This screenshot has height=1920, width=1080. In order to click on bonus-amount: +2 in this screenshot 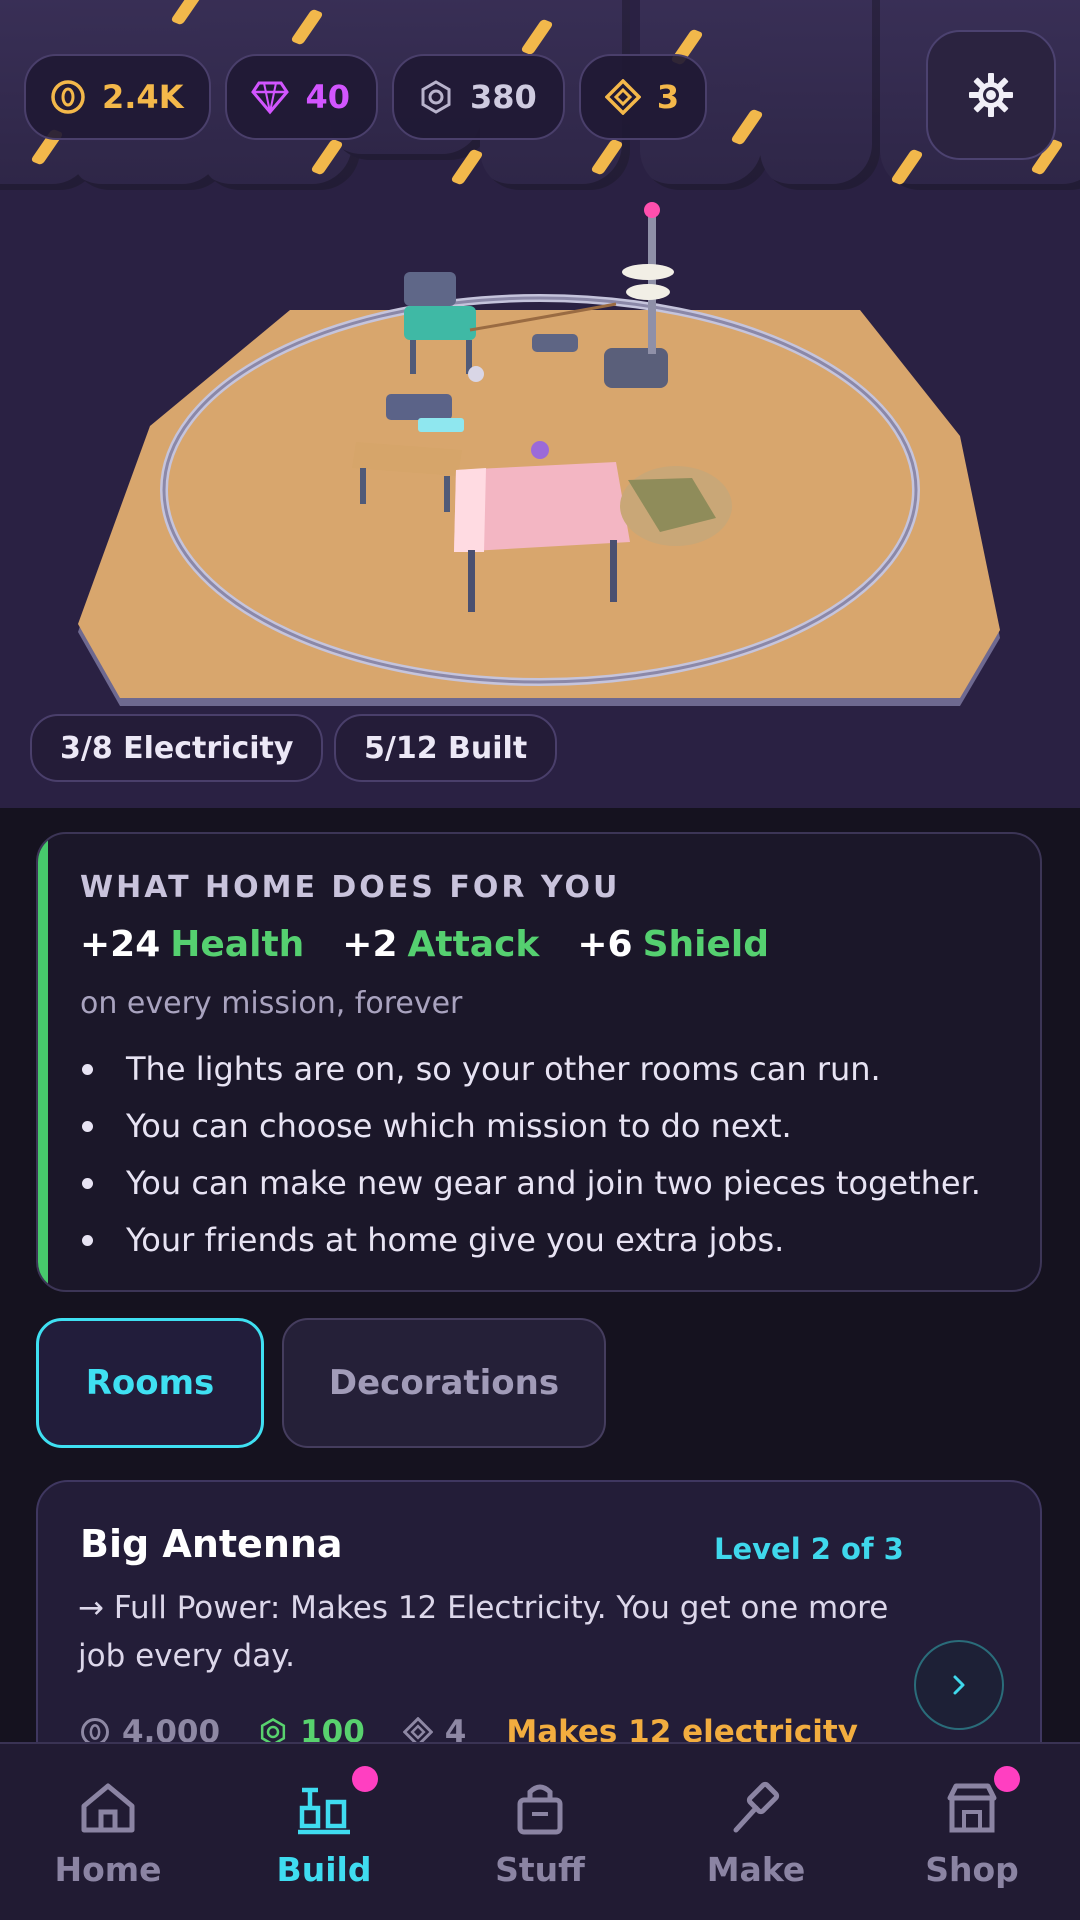, I will do `click(370, 944)`.